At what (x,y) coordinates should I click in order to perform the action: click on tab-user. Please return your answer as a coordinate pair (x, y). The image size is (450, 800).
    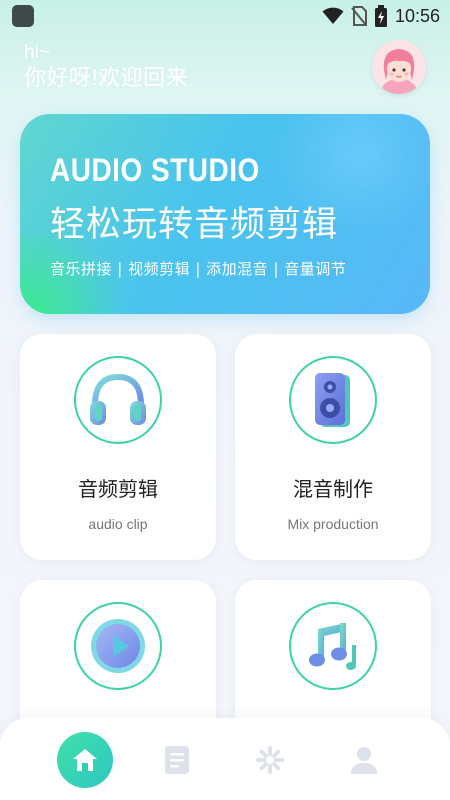
    Looking at the image, I should click on (364, 760).